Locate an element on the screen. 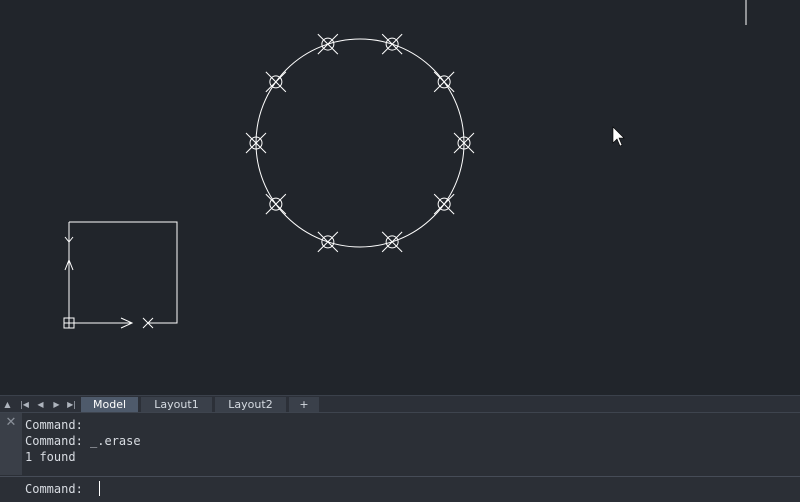  tab-layout2: Layout2 is located at coordinates (250, 404).